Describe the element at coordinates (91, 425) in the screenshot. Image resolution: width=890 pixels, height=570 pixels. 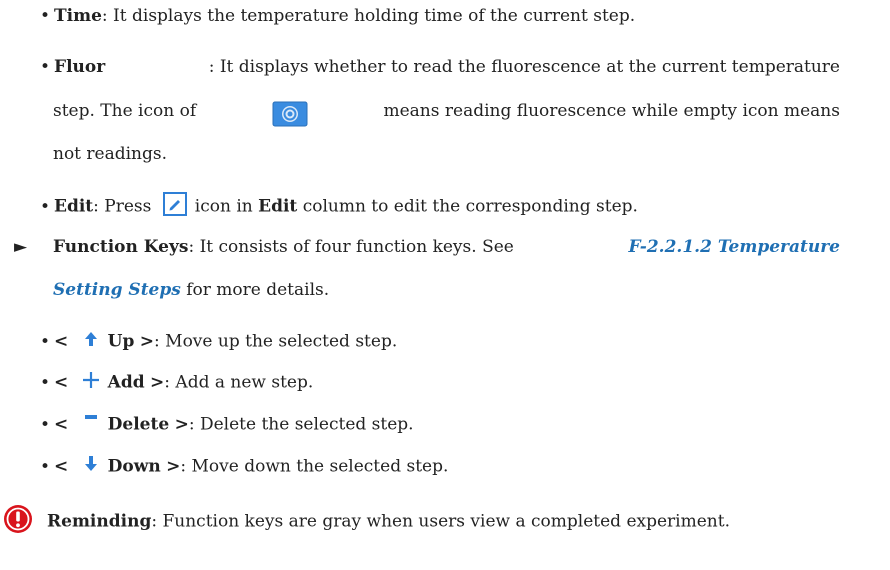
I see `minus-icon` at that location.